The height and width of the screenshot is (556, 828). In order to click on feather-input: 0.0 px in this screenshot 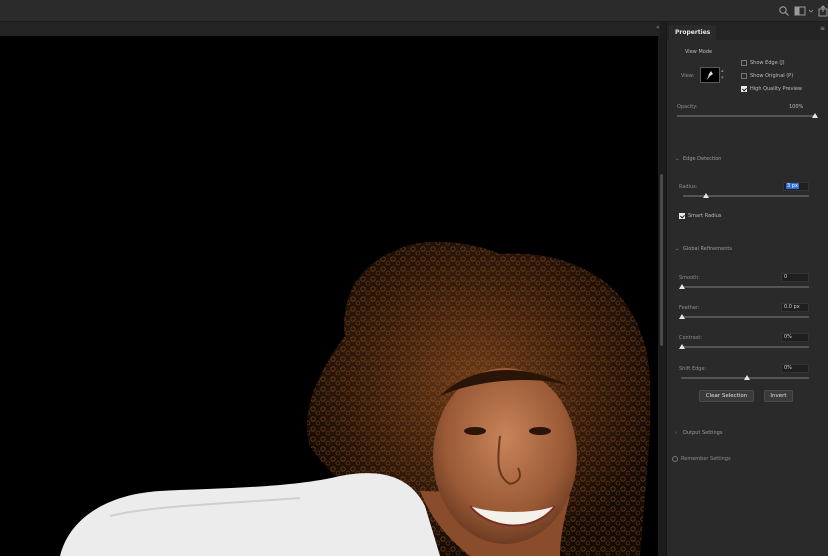, I will do `click(795, 307)`.